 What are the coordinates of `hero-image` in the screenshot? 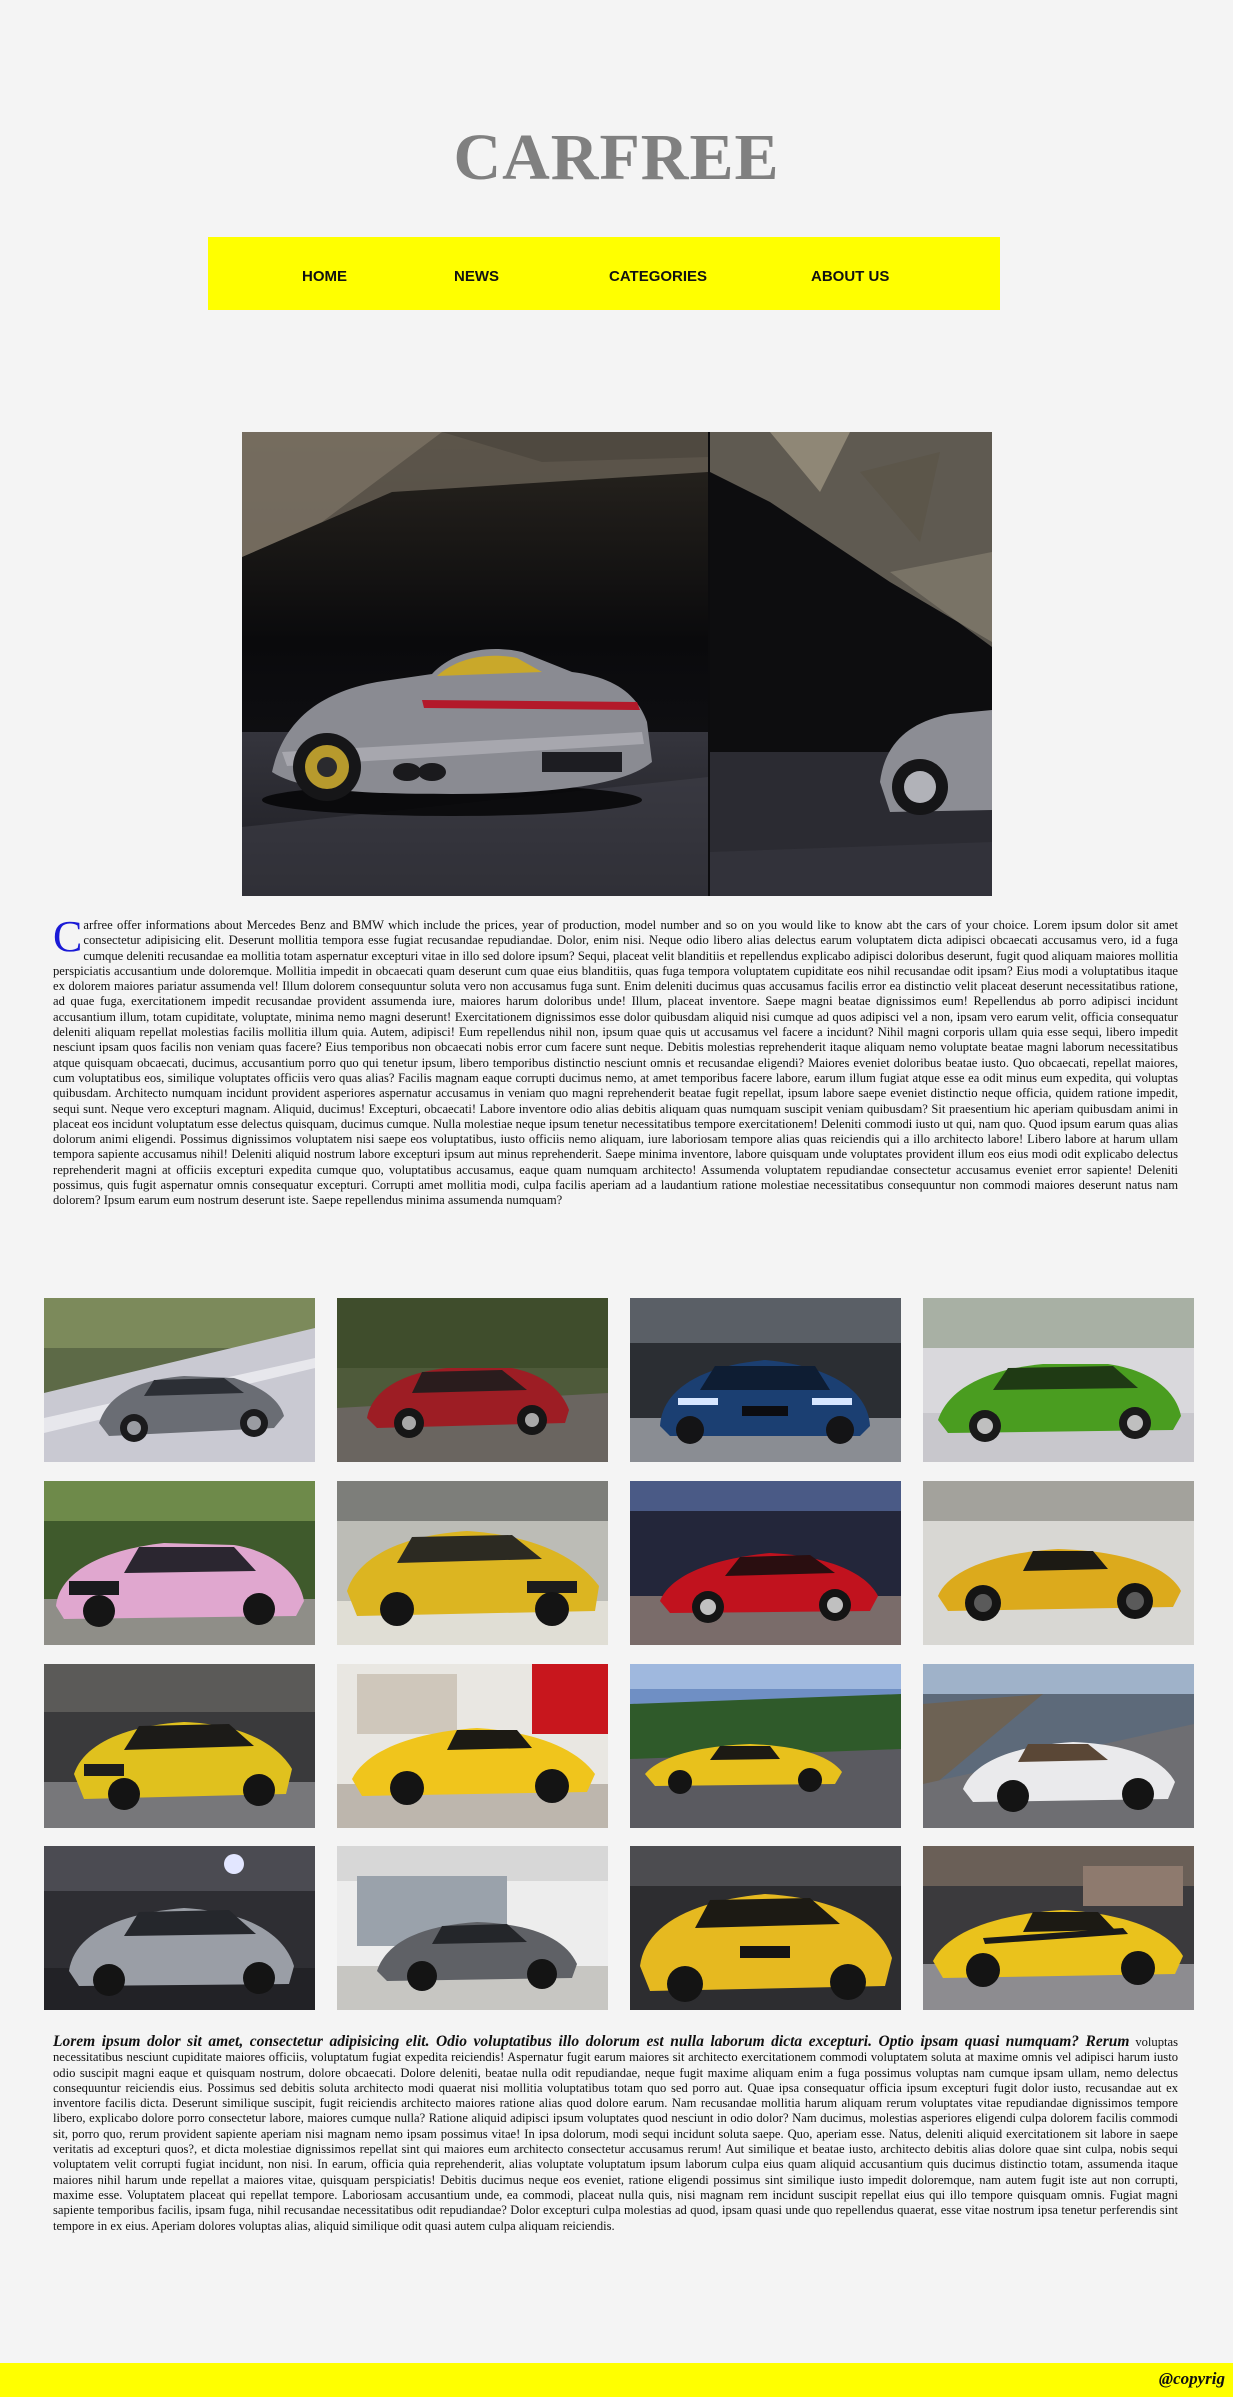 It's located at (617, 664).